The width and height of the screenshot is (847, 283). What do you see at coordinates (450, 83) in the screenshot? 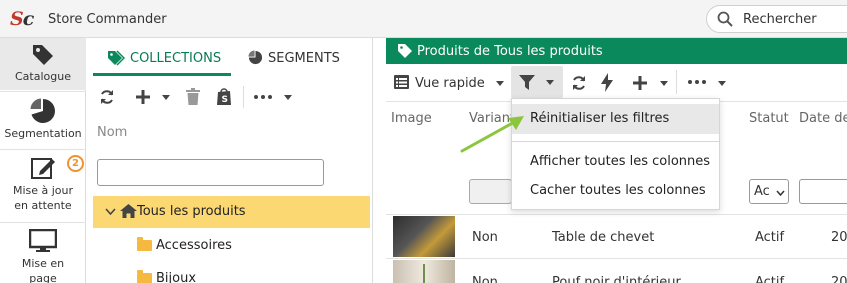
I see `view-selector: Vue rapide` at bounding box center [450, 83].